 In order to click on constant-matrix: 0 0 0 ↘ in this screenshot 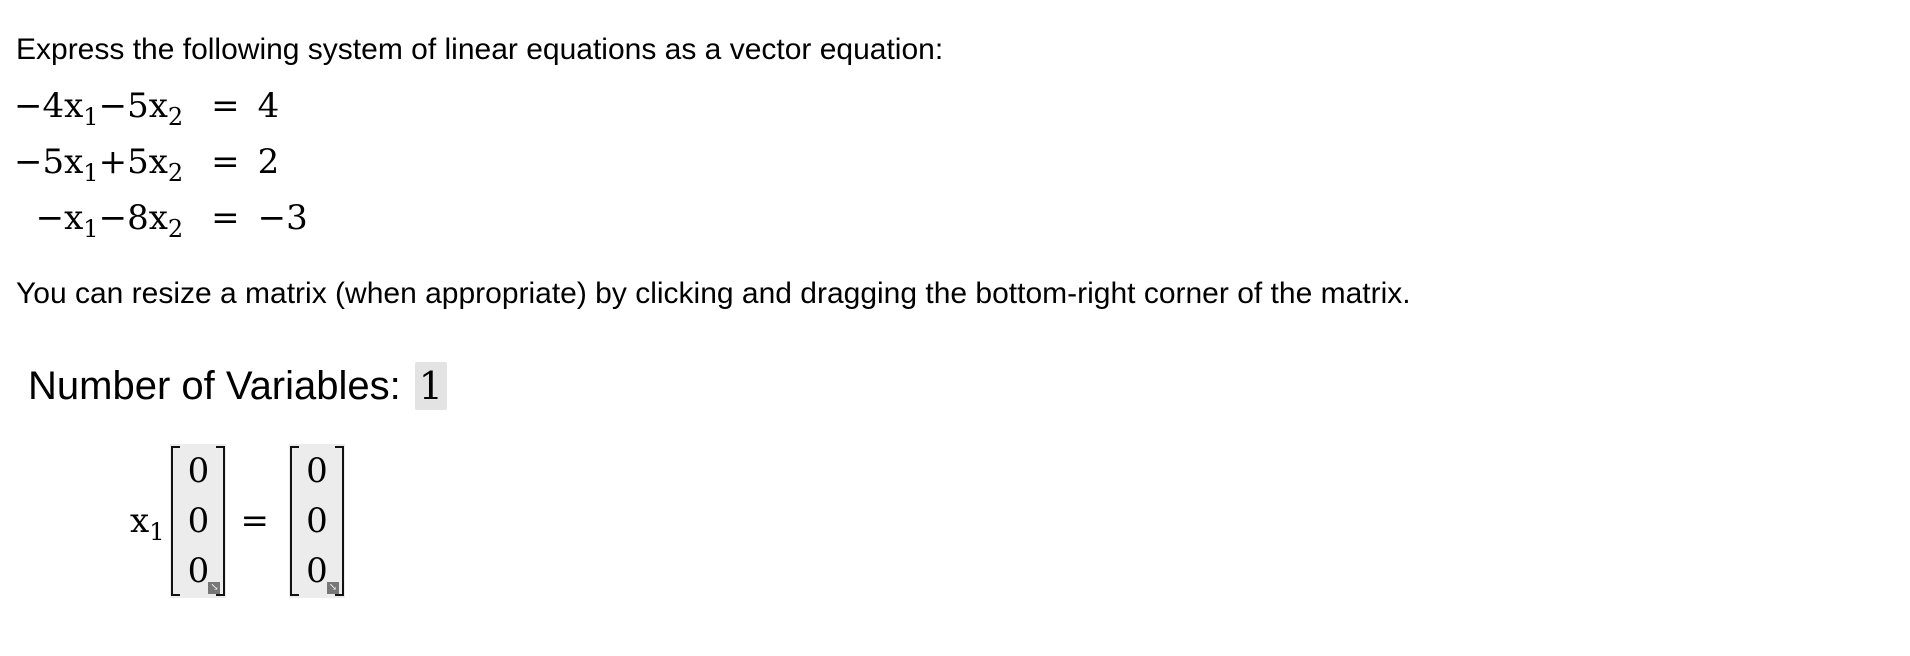, I will do `click(316, 521)`.